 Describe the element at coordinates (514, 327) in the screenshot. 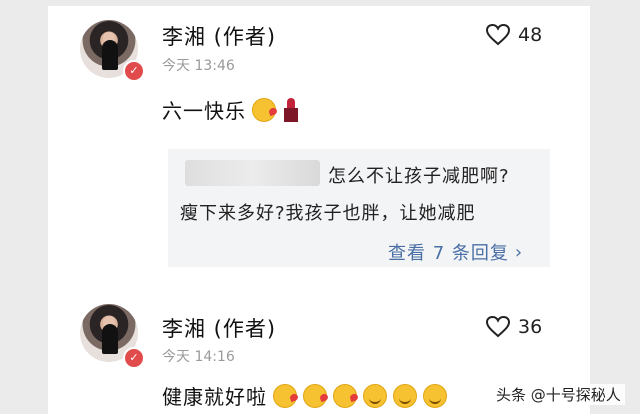

I see `like-button: 36` at that location.